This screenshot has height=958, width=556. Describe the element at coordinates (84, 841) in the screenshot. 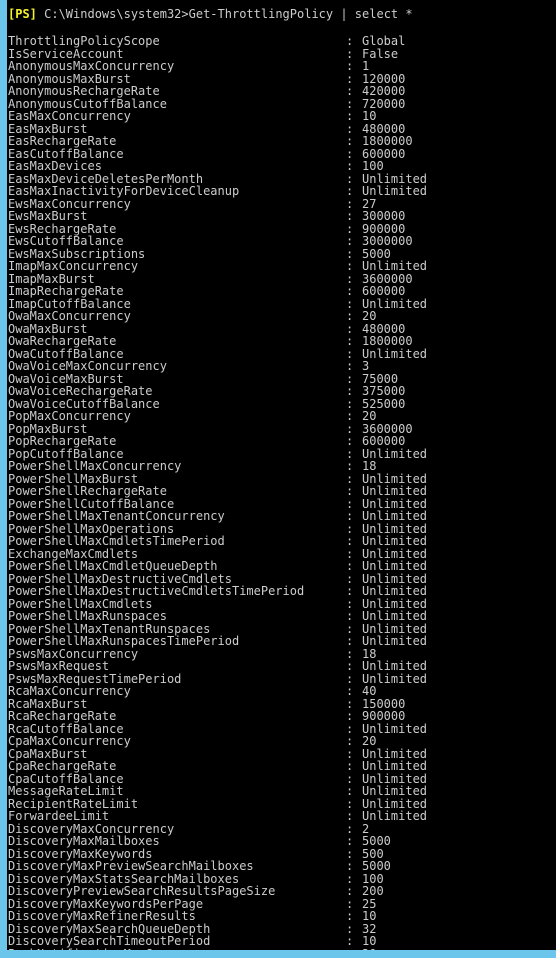

I see `property-name: DiscoveryMaxMailboxes` at that location.